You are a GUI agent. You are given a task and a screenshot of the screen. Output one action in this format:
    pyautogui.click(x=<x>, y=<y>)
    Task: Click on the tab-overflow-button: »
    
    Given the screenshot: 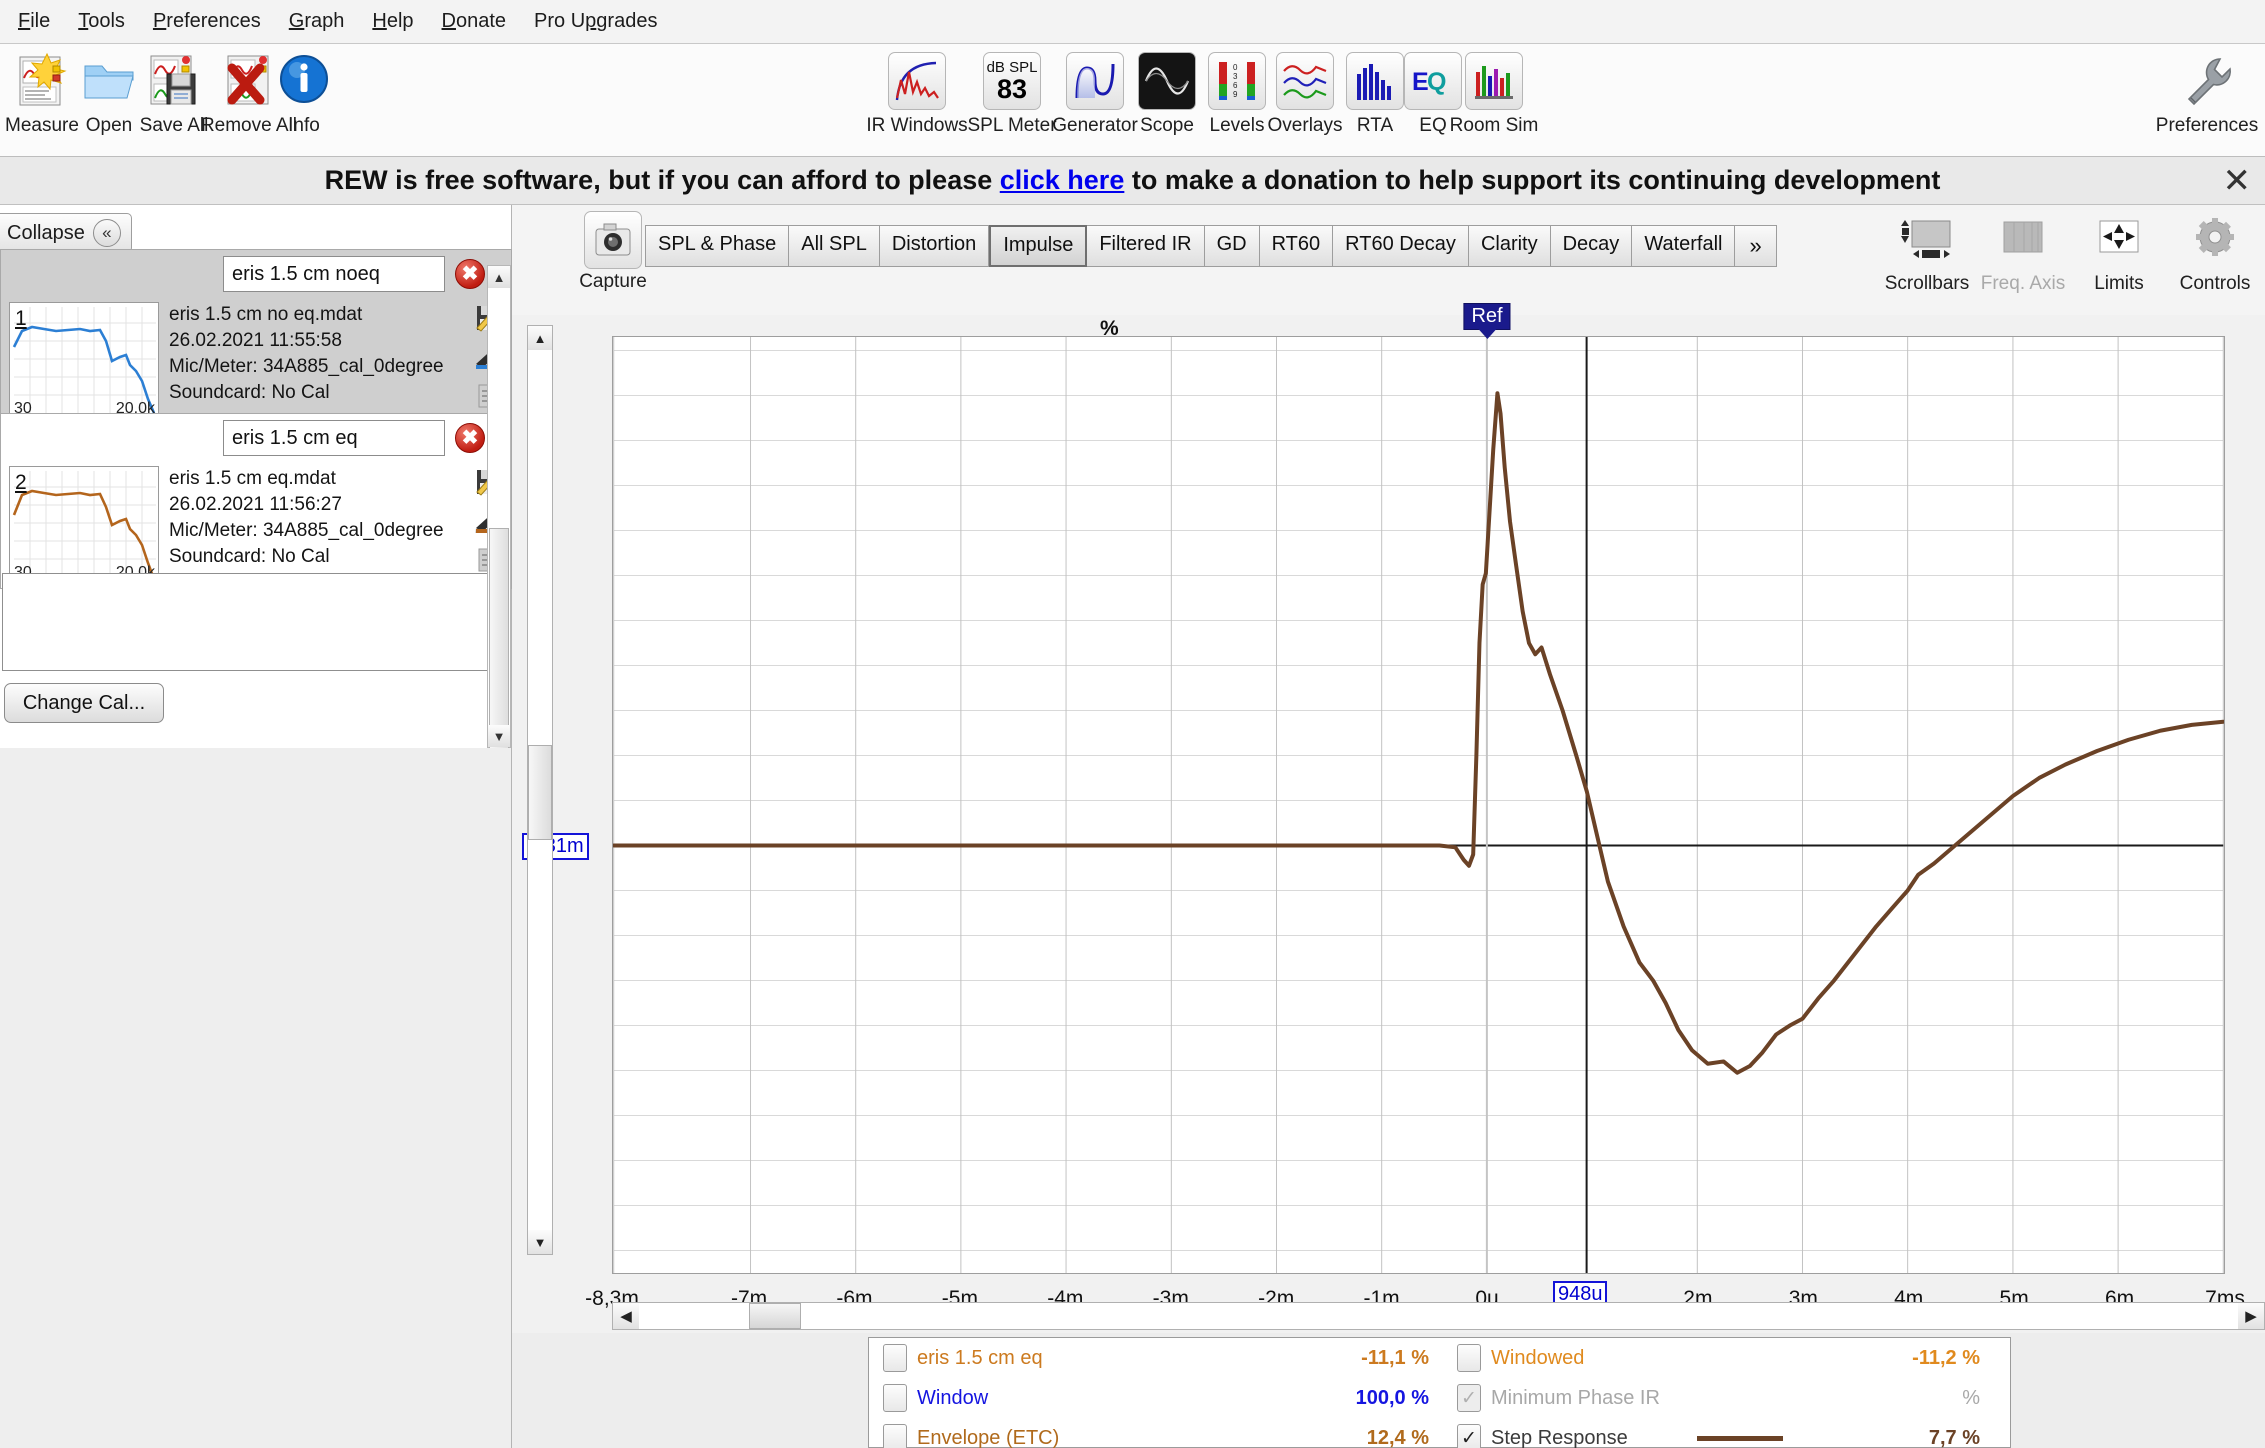 What is the action you would take?
    pyautogui.click(x=1756, y=246)
    